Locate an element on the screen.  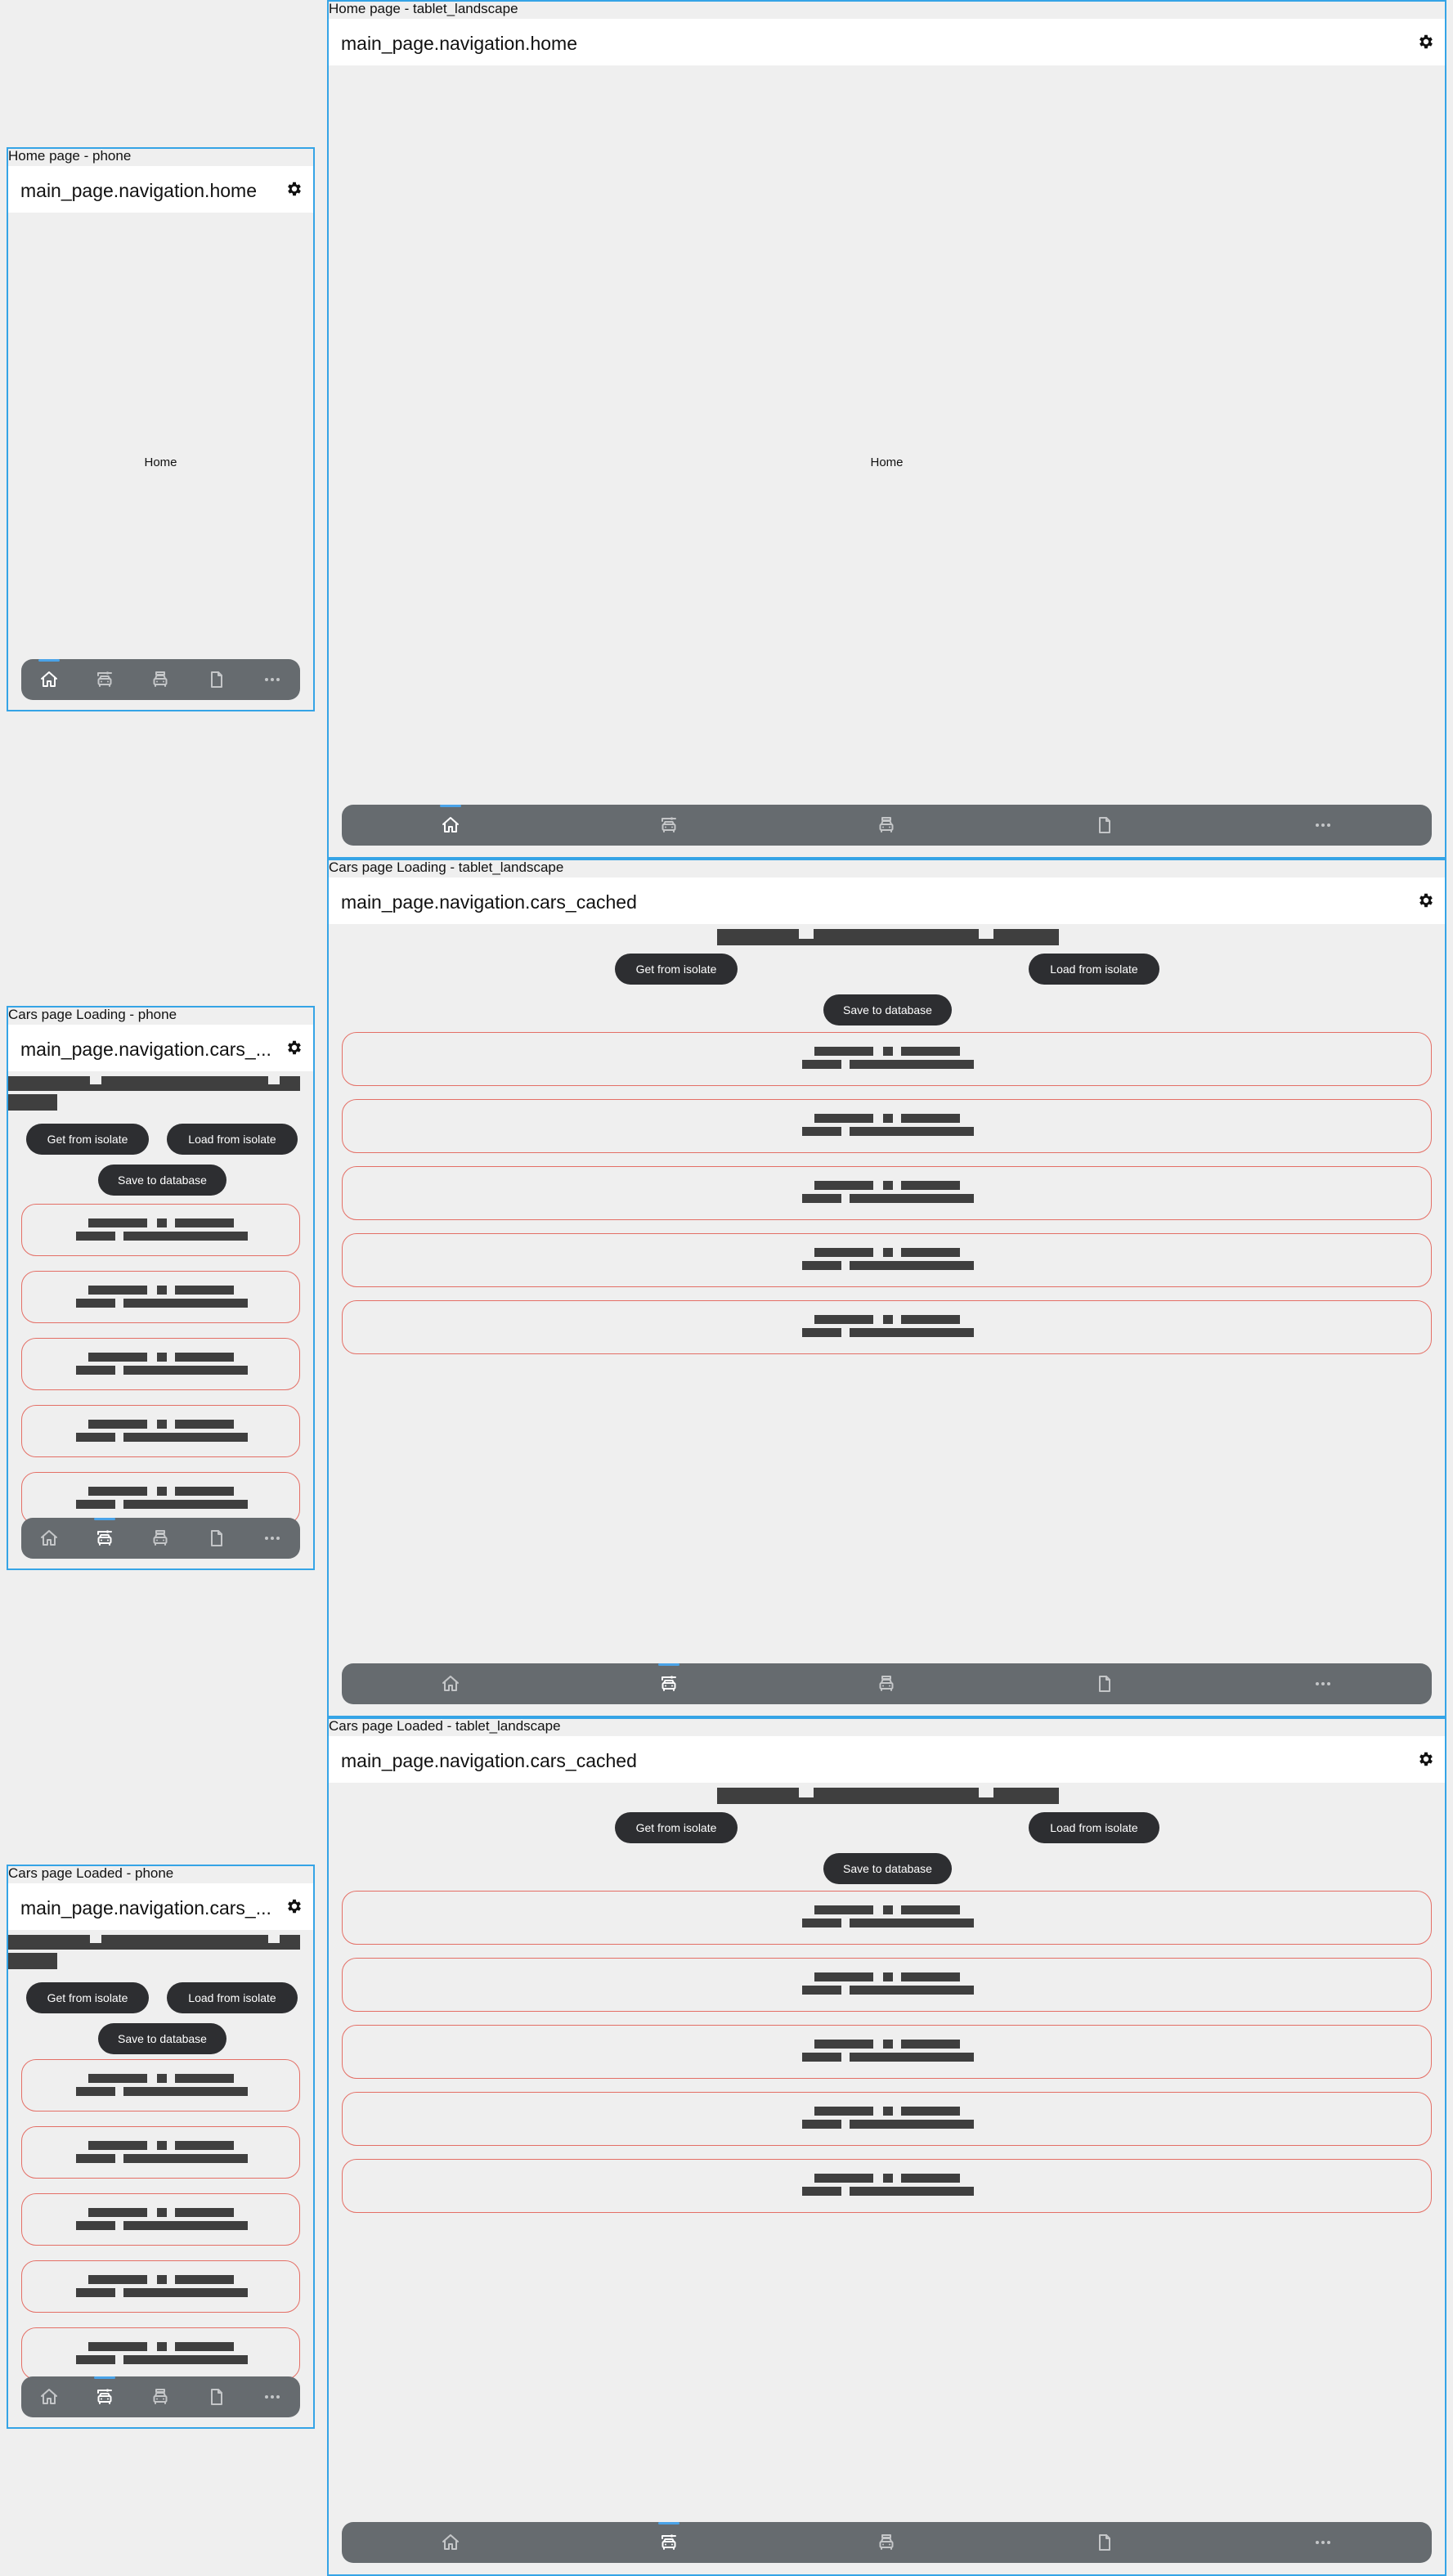
home-icon is located at coordinates (49, 2397).